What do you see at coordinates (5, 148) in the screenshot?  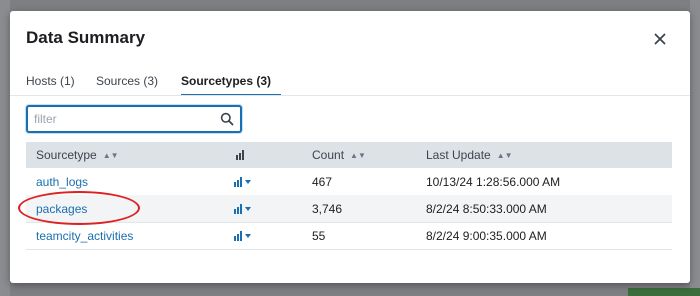 I see `background-left-strip` at bounding box center [5, 148].